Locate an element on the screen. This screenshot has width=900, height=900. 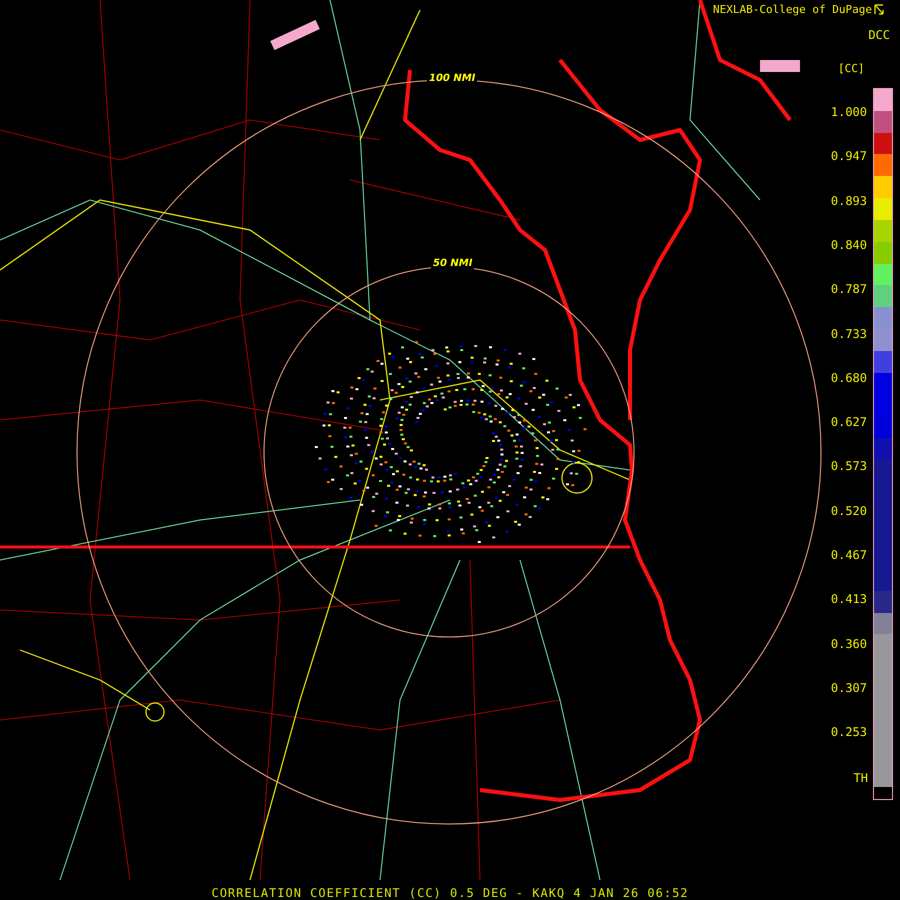
scale-tick-label: 0.467 is located at coordinates (848, 555).